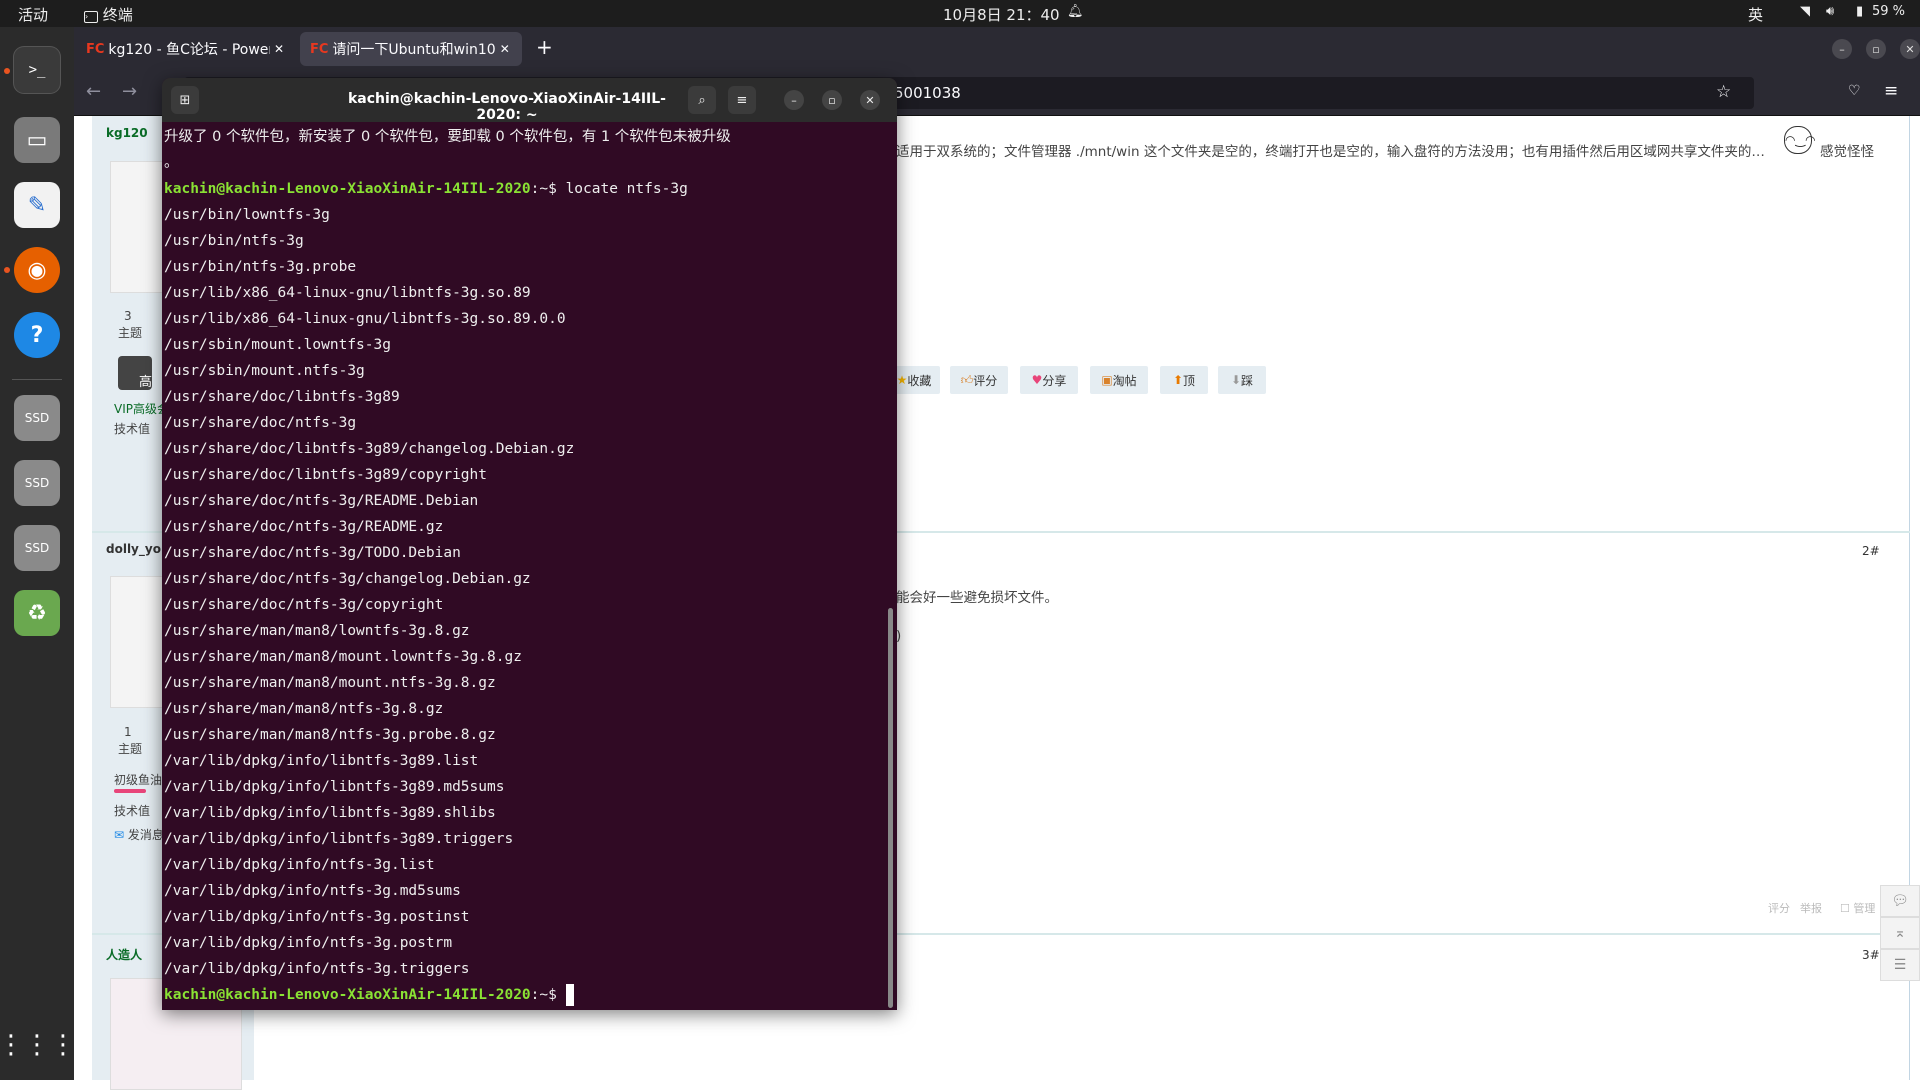 The width and height of the screenshot is (1920, 1090). What do you see at coordinates (130, 791) in the screenshot?
I see `level-bar` at bounding box center [130, 791].